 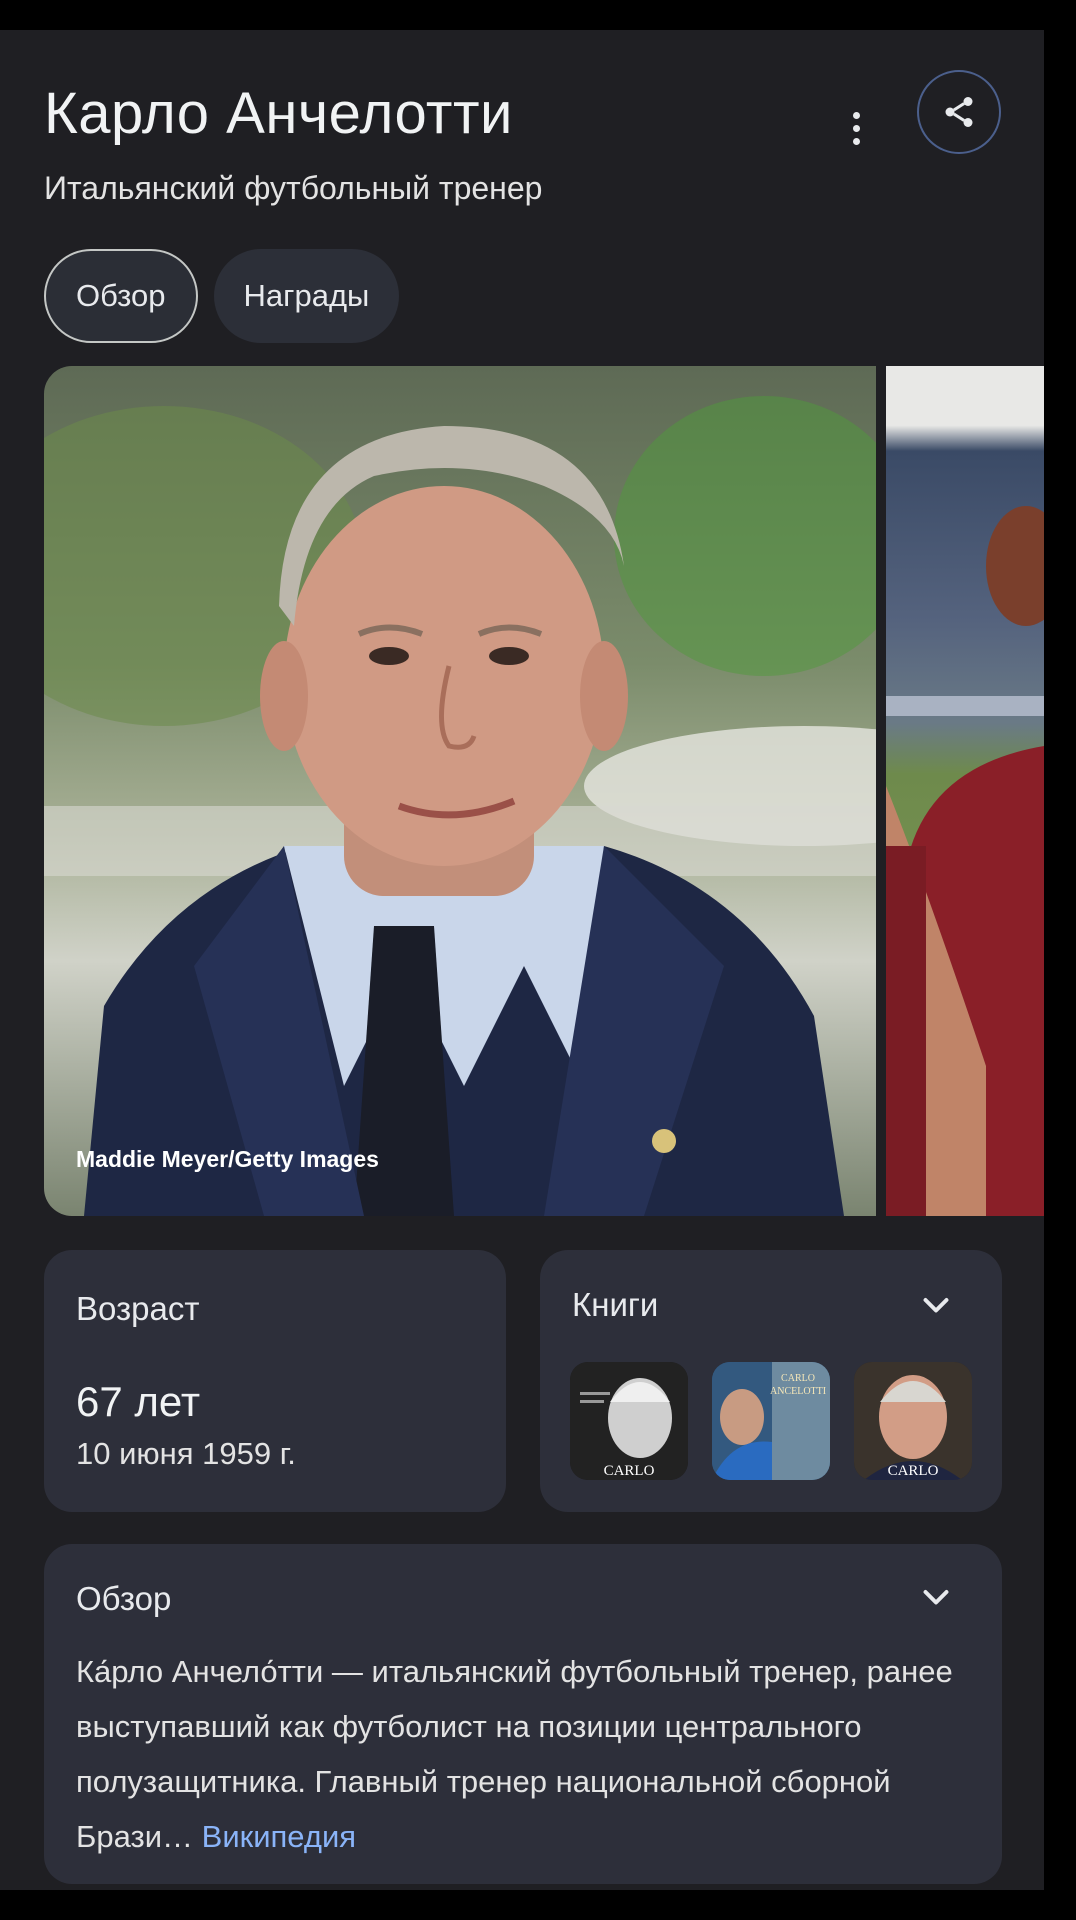 I want to click on book-cover-3: CARLO, so click(x=913, y=1421).